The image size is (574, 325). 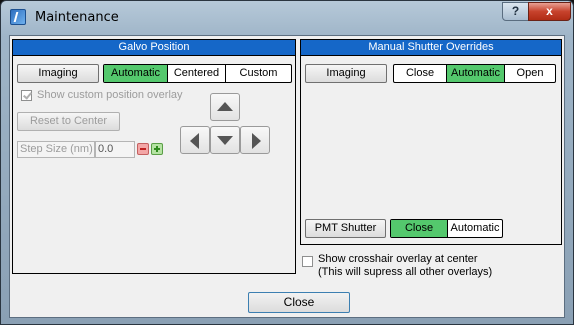 What do you see at coordinates (154, 48) in the screenshot?
I see `galvo-panel-title: Galvo Position` at bounding box center [154, 48].